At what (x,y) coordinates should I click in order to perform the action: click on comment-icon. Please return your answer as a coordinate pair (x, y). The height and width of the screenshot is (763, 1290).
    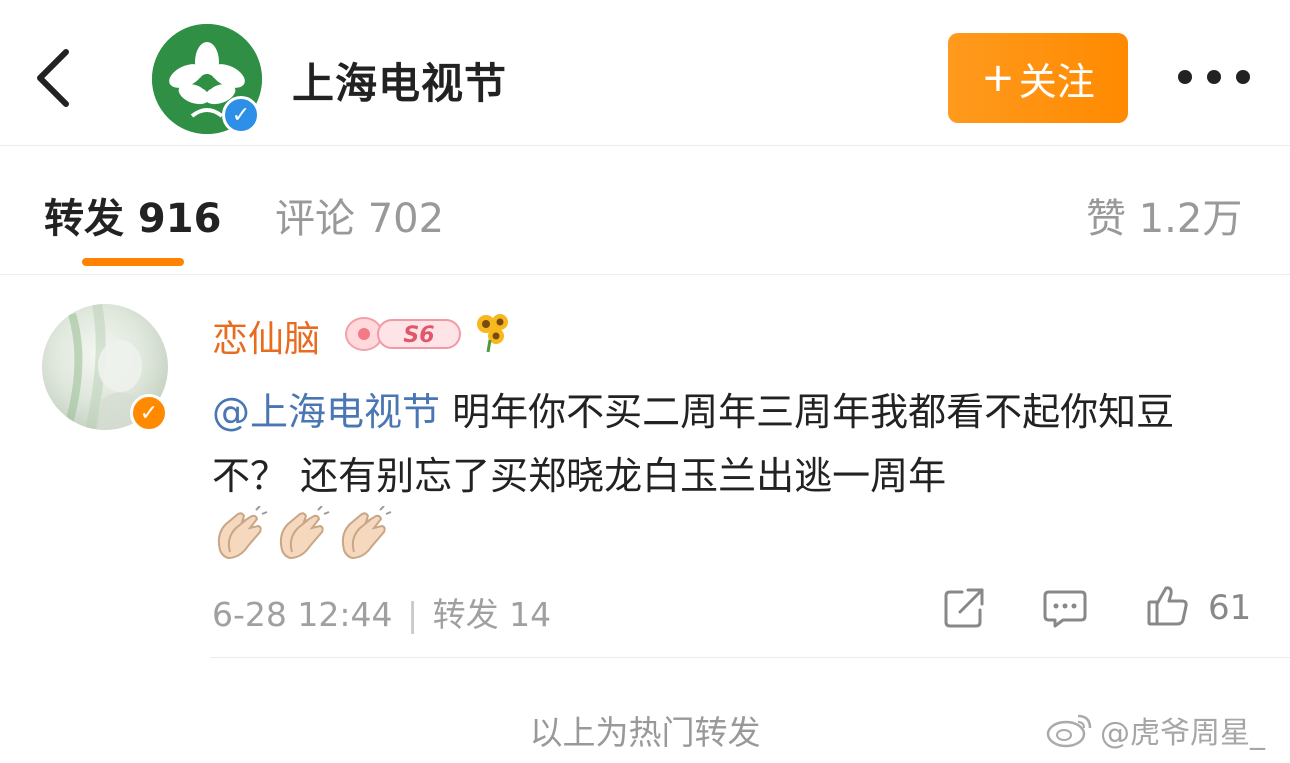
    Looking at the image, I should click on (1065, 608).